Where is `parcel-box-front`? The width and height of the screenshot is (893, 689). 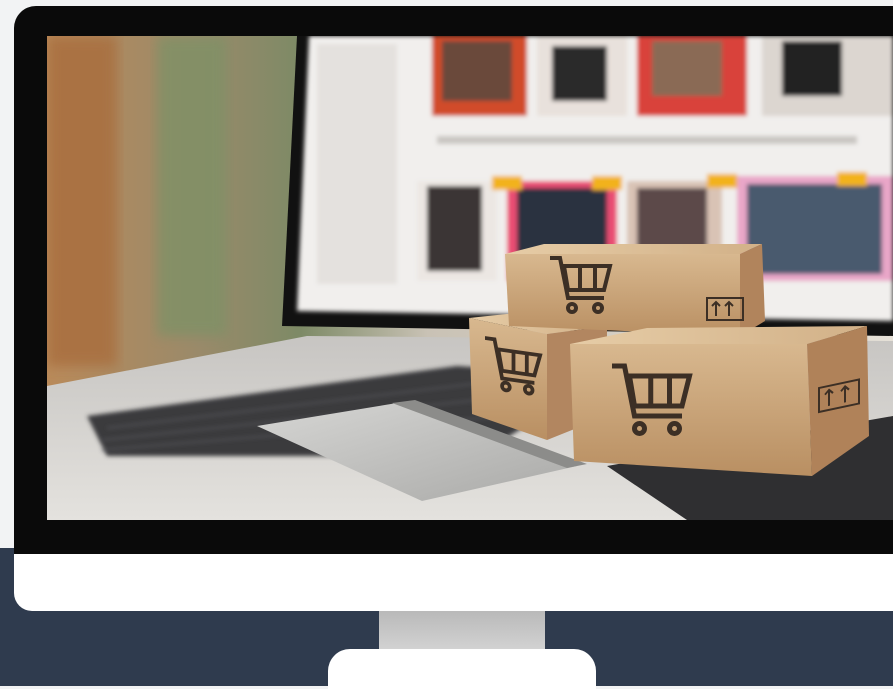 parcel-box-front is located at coordinates (719, 401).